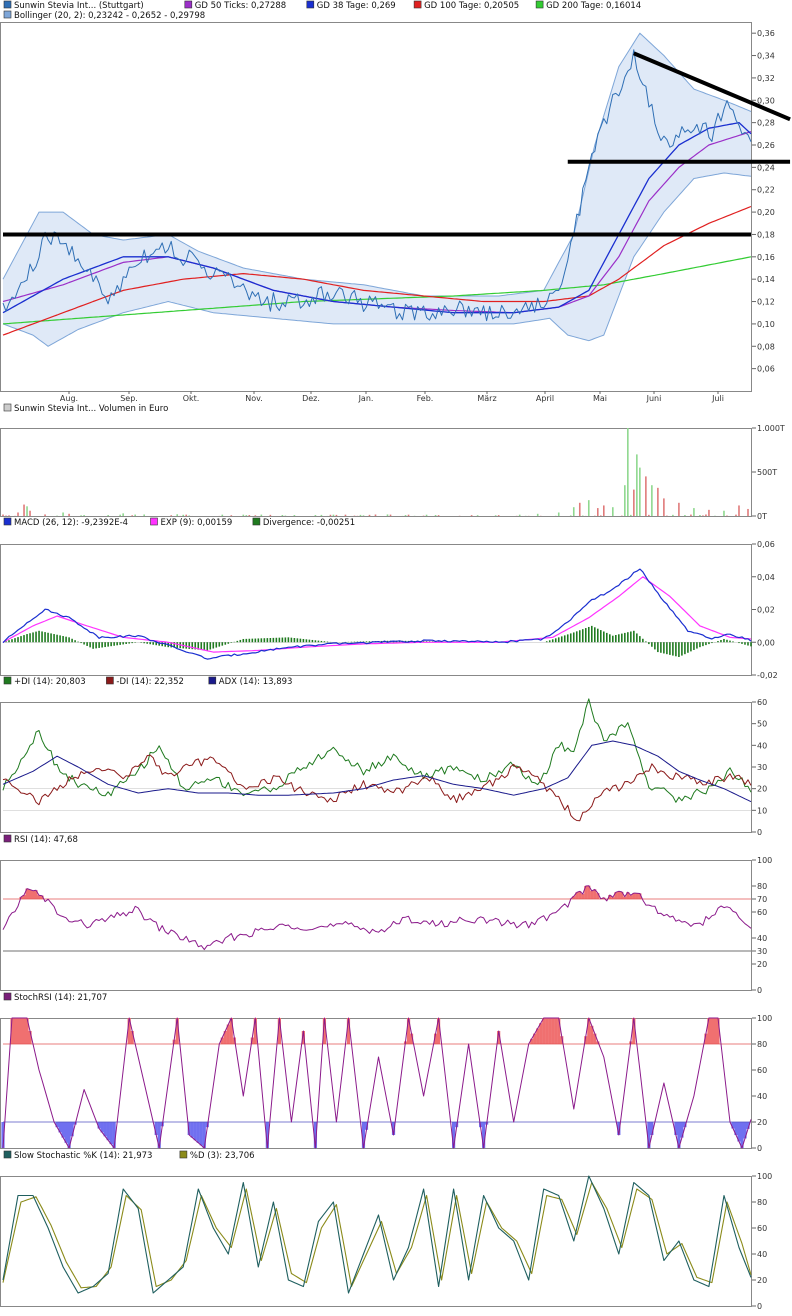 The height and width of the screenshot is (1316, 792). I want to click on y-tick-label: 0,18, so click(766, 234).